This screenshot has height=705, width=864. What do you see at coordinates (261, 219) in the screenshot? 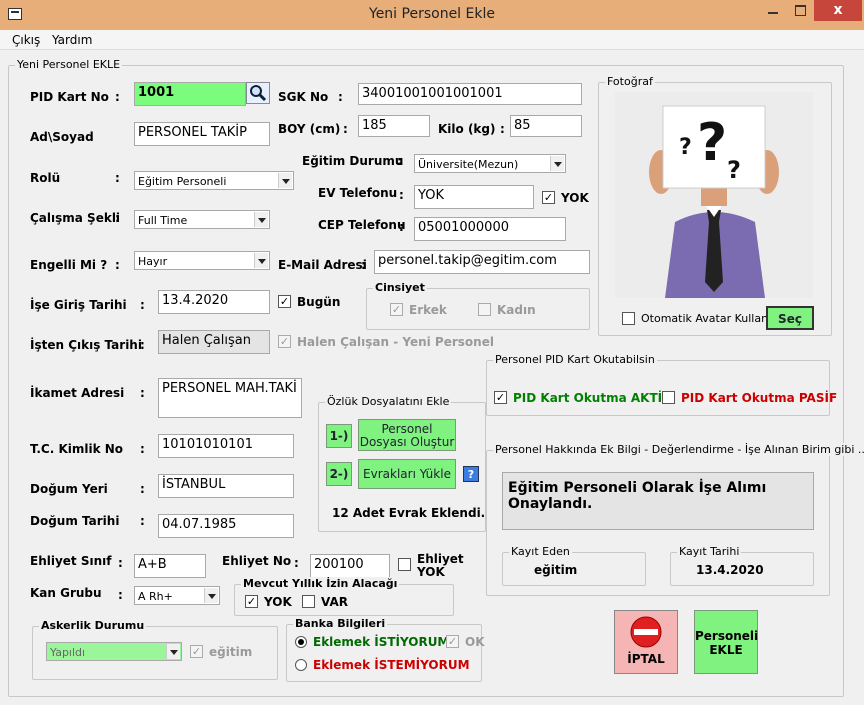
I see `chevron-down-icon` at bounding box center [261, 219].